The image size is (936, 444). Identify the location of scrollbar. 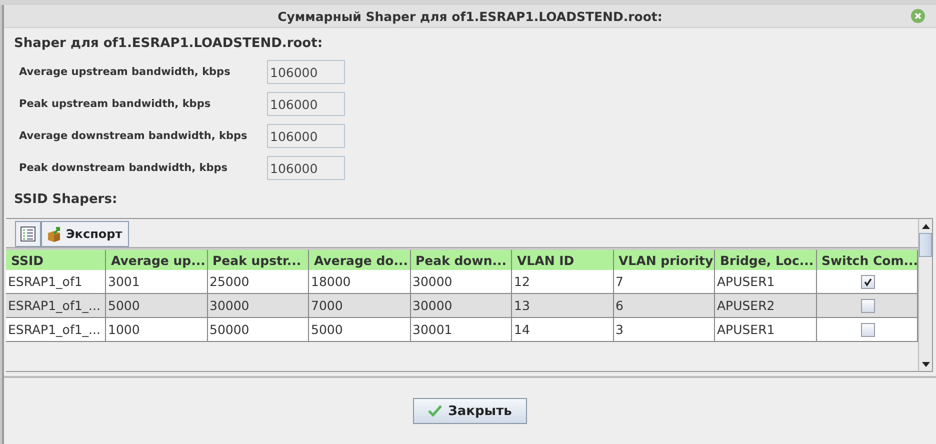
(925, 295).